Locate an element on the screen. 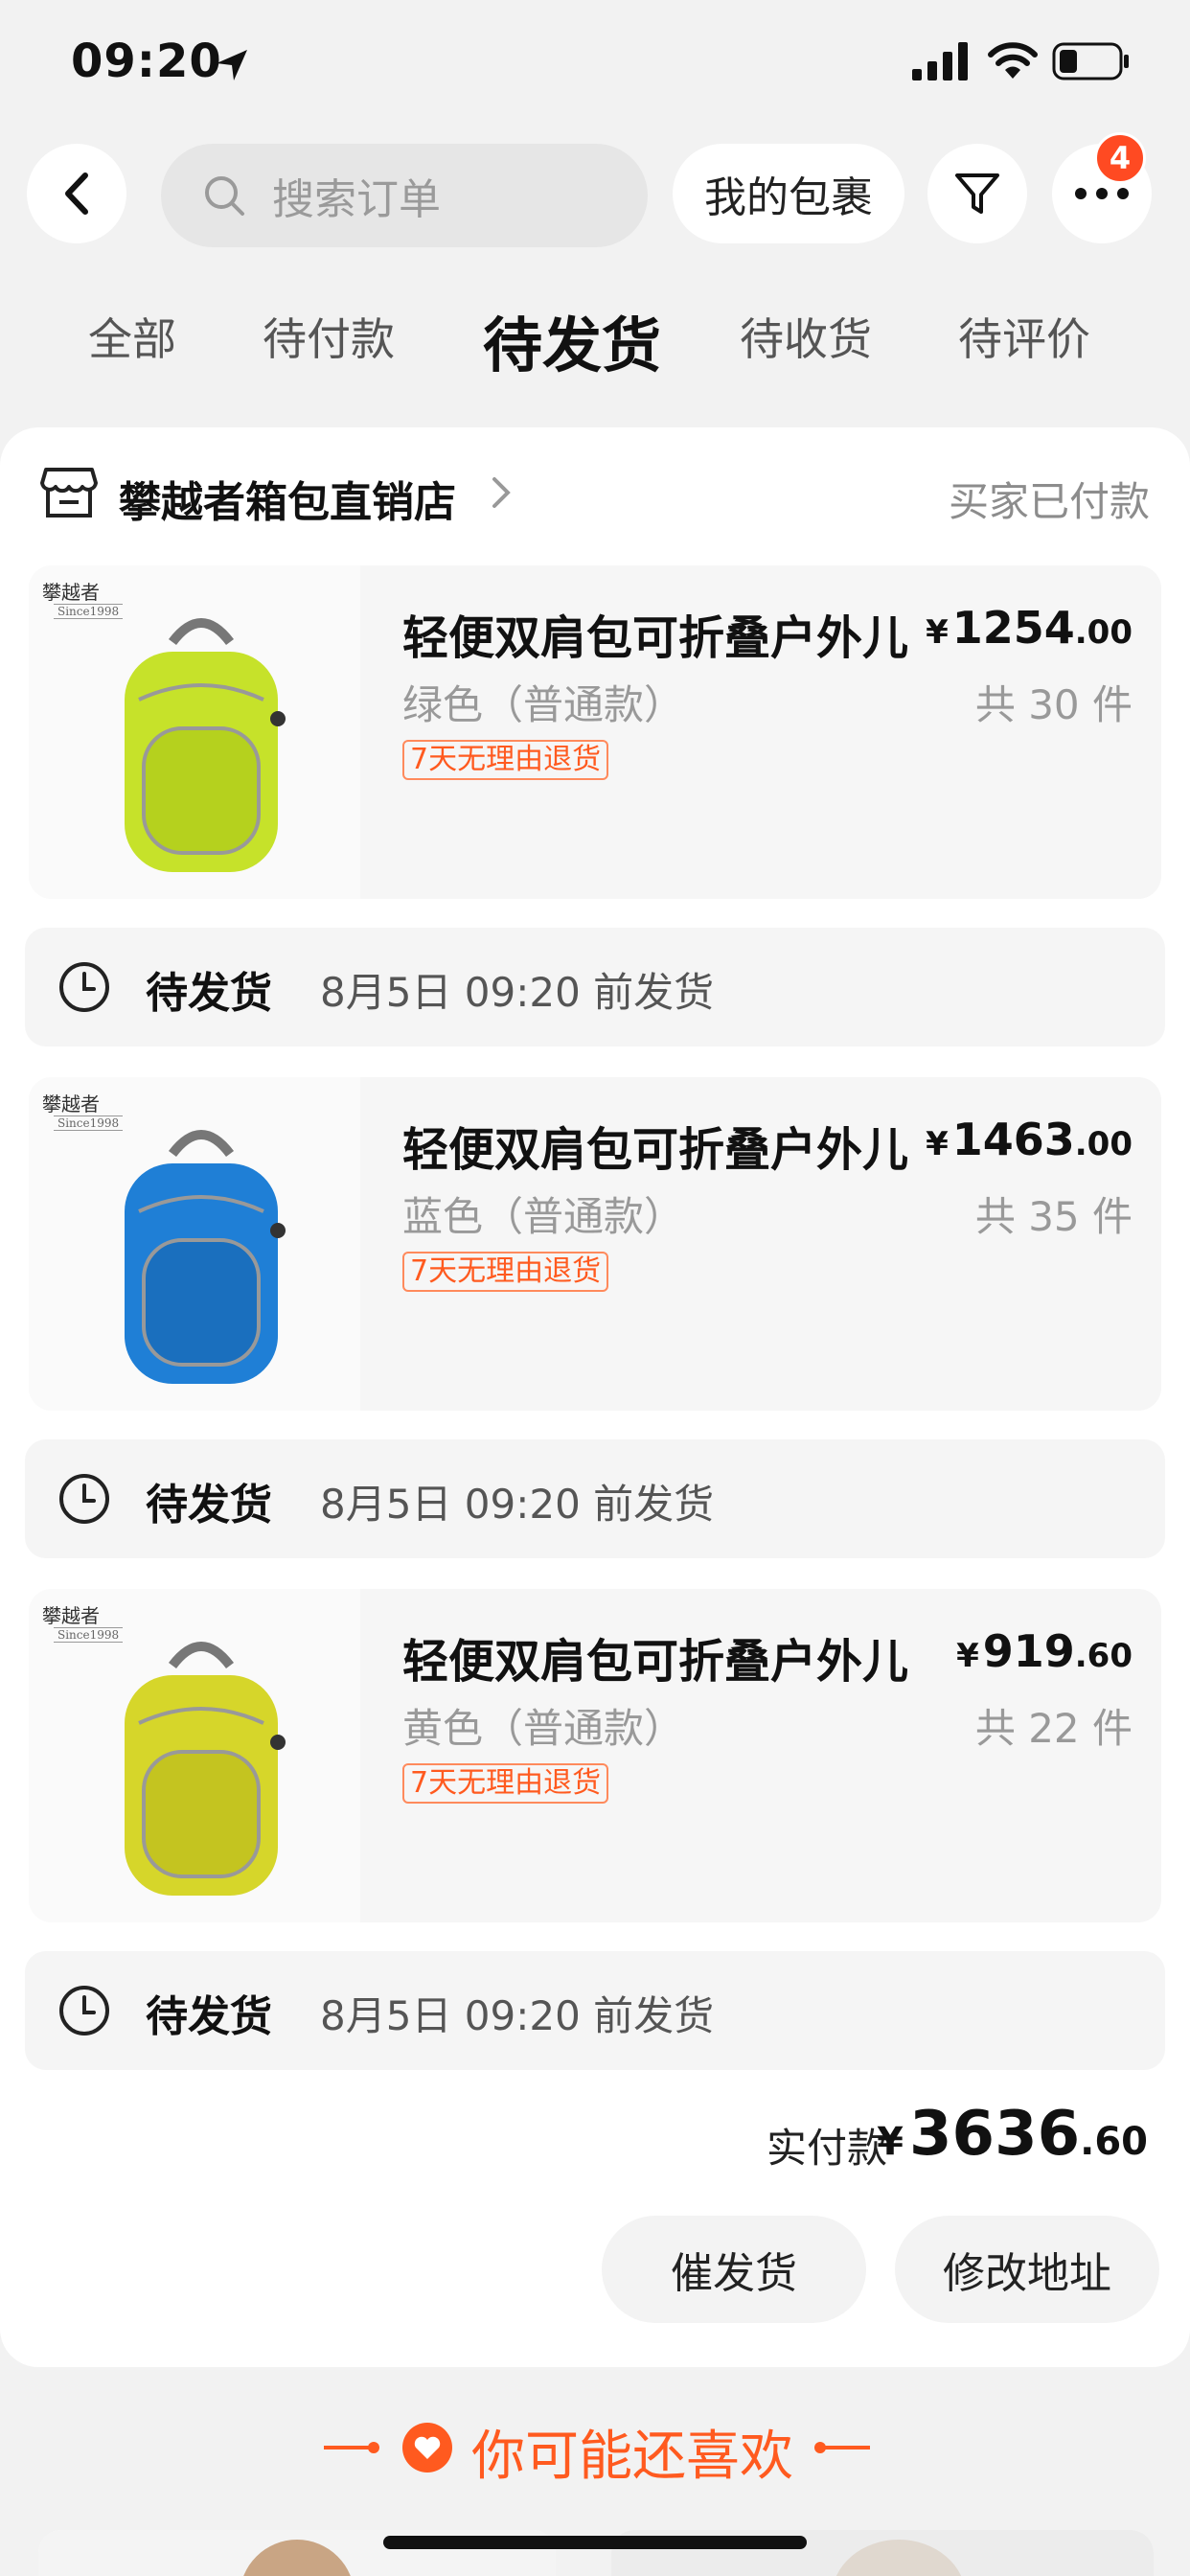  product-price: ¥1254.00 is located at coordinates (1030, 628).